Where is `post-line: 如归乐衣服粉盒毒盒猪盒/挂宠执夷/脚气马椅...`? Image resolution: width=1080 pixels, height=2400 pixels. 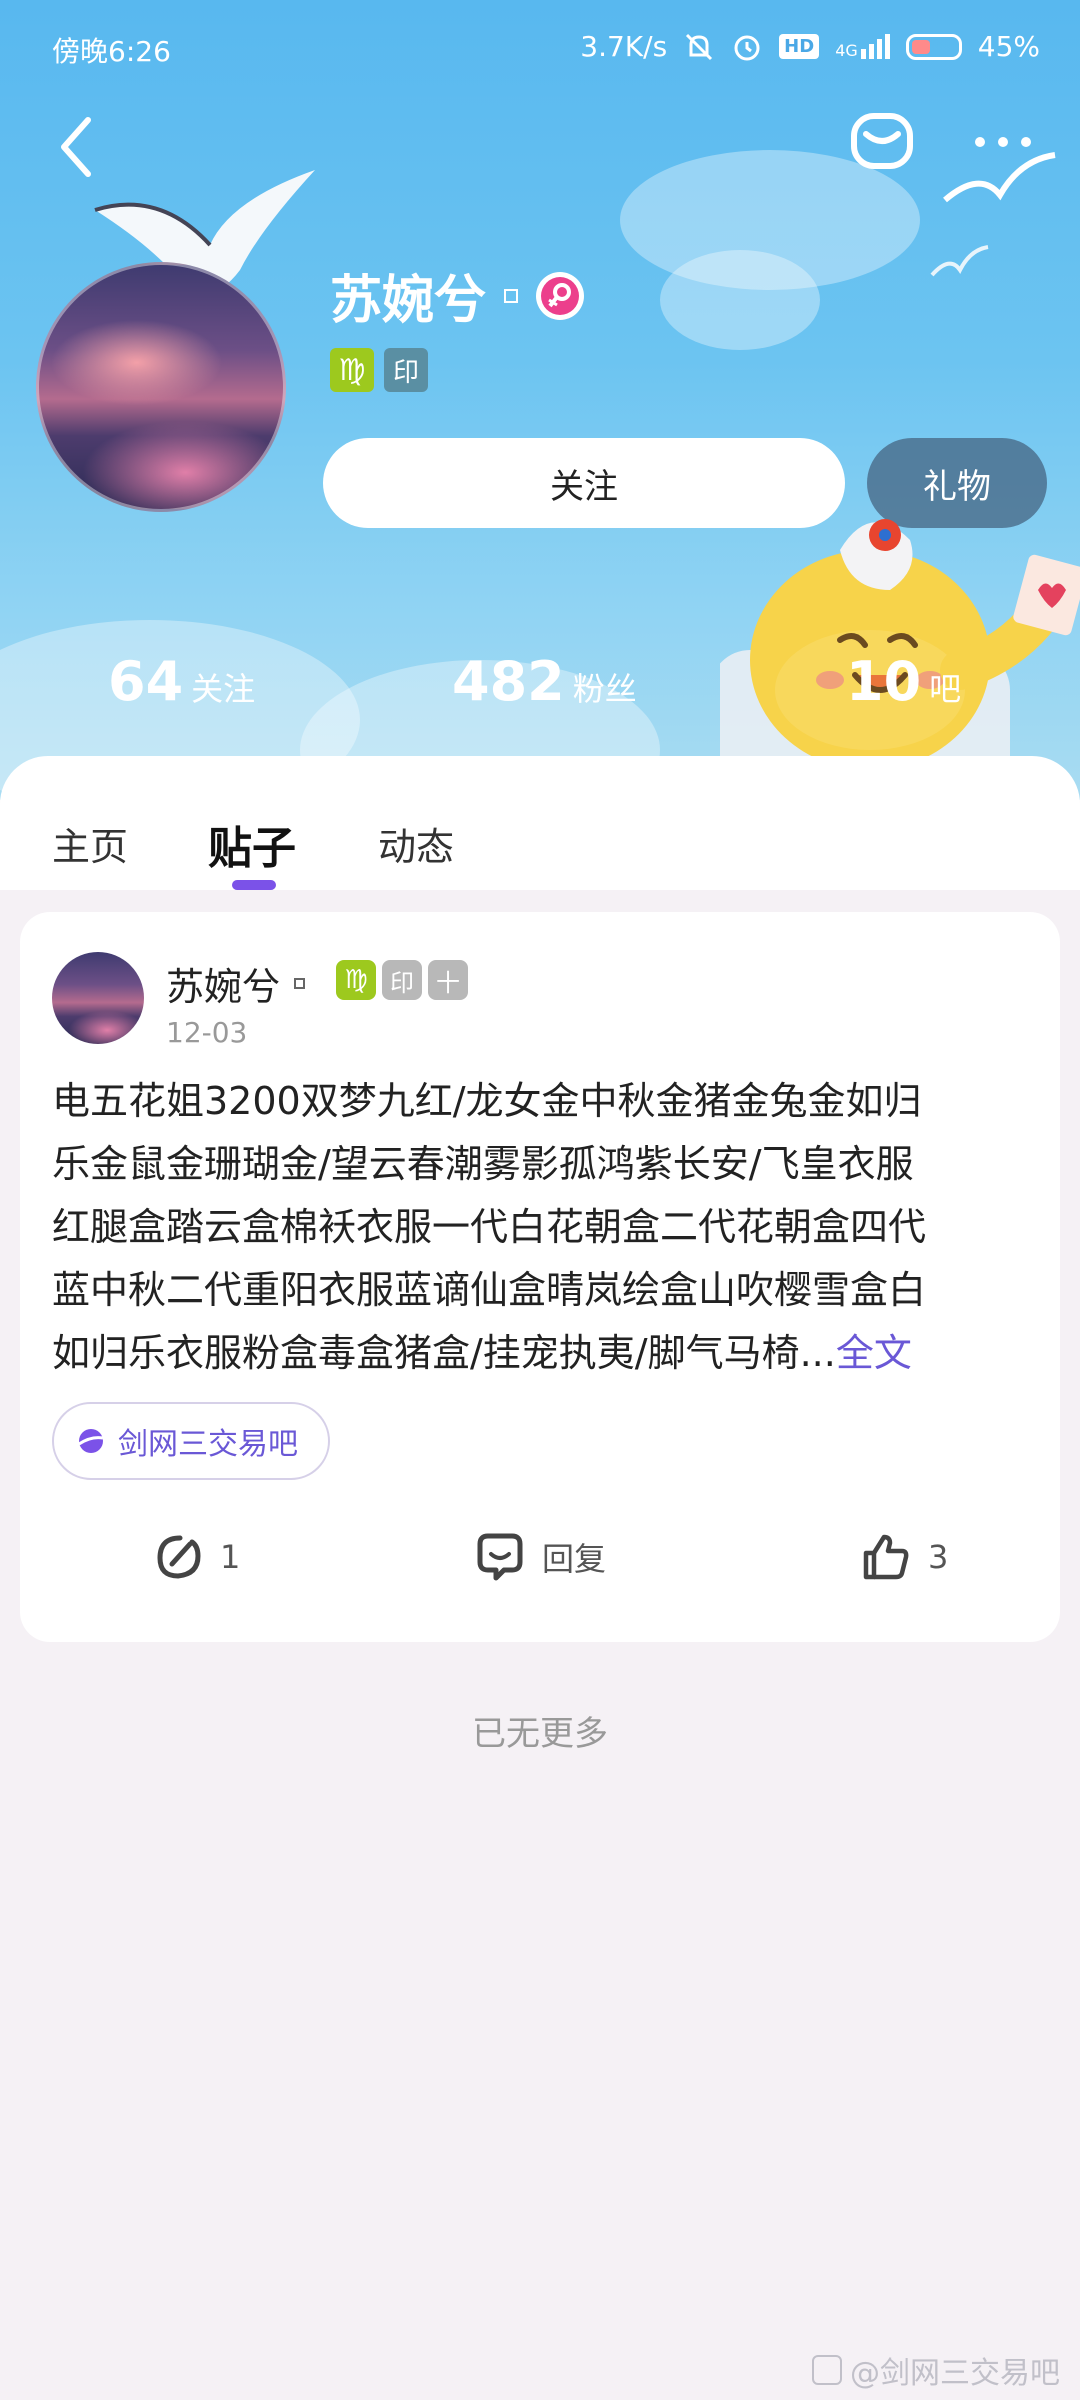 post-line: 如归乐衣服粉盒毒盒猪盒/挂宠执夷/脚气马椅... is located at coordinates (444, 1353).